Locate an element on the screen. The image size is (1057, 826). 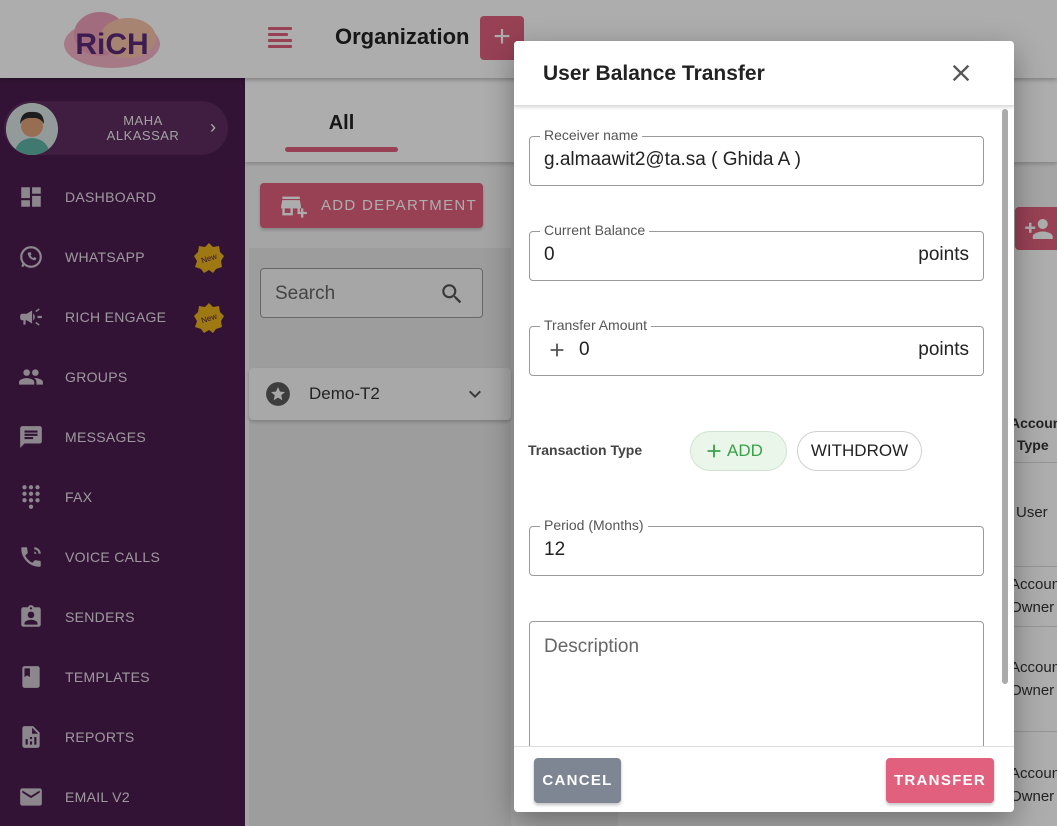
current-balance-value: 0 is located at coordinates (549, 254).